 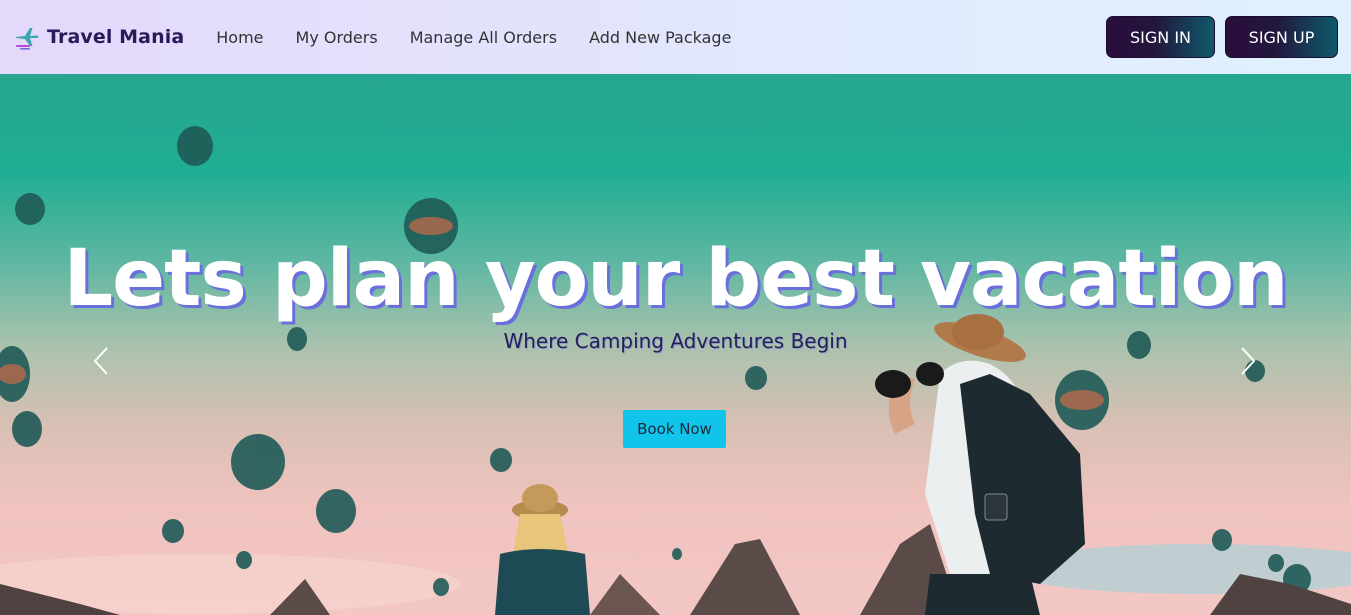 I want to click on carousel-prev-button, so click(x=101, y=361).